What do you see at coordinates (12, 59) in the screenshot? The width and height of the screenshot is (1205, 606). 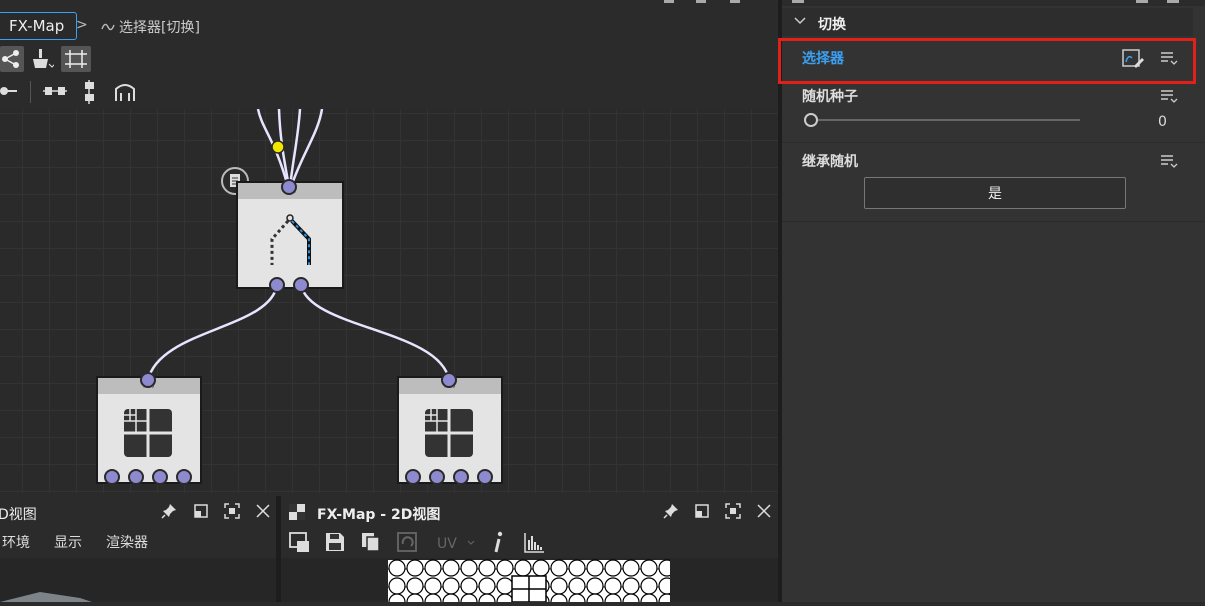 I see `graph-layout-icon` at bounding box center [12, 59].